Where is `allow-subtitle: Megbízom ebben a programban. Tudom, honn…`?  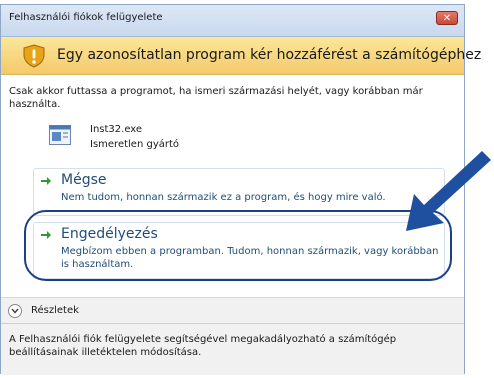
allow-subtitle: Megbízom ebben a programban. Tudom, honn… is located at coordinates (250, 258).